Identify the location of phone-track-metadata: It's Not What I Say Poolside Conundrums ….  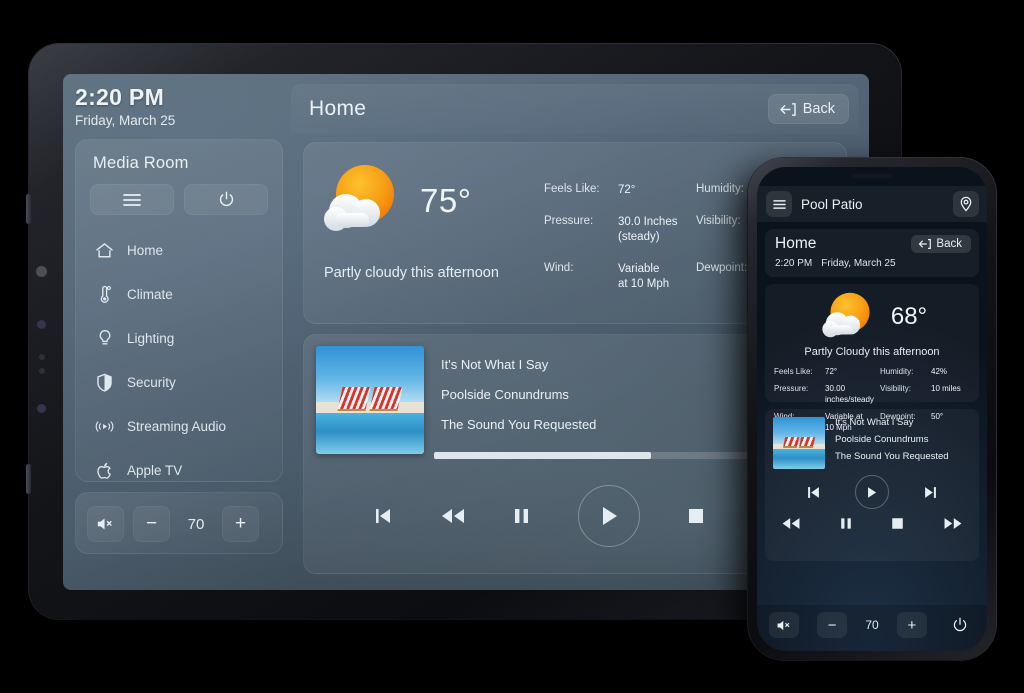
(887, 443).